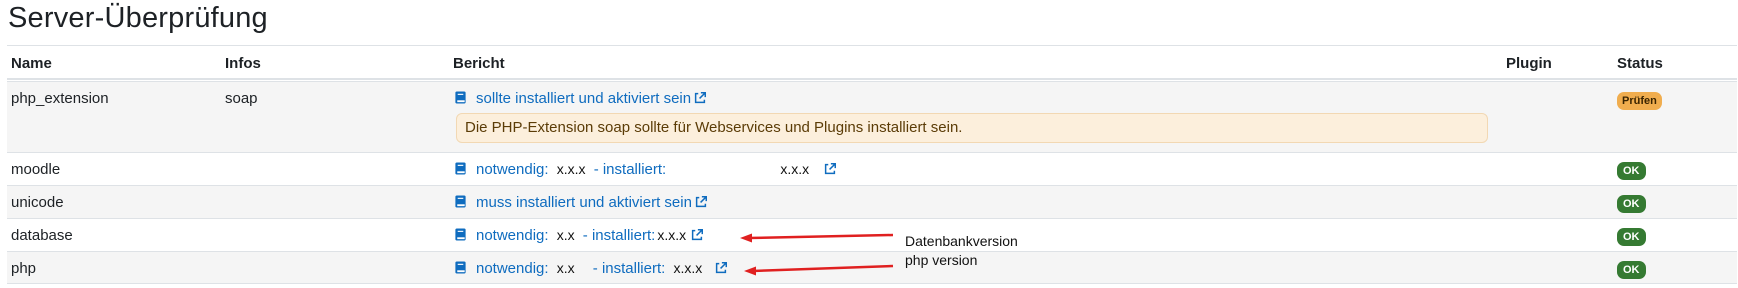 The width and height of the screenshot is (1738, 288). What do you see at coordinates (750, 271) in the screenshot?
I see `arrow-php-head` at bounding box center [750, 271].